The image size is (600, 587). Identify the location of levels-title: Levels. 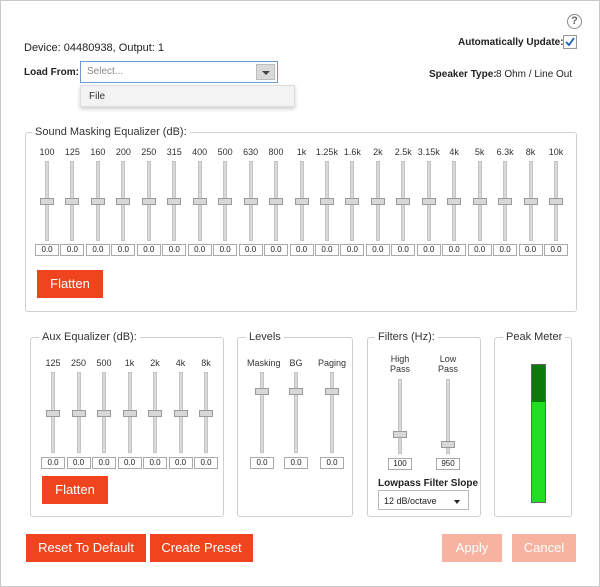
(265, 337).